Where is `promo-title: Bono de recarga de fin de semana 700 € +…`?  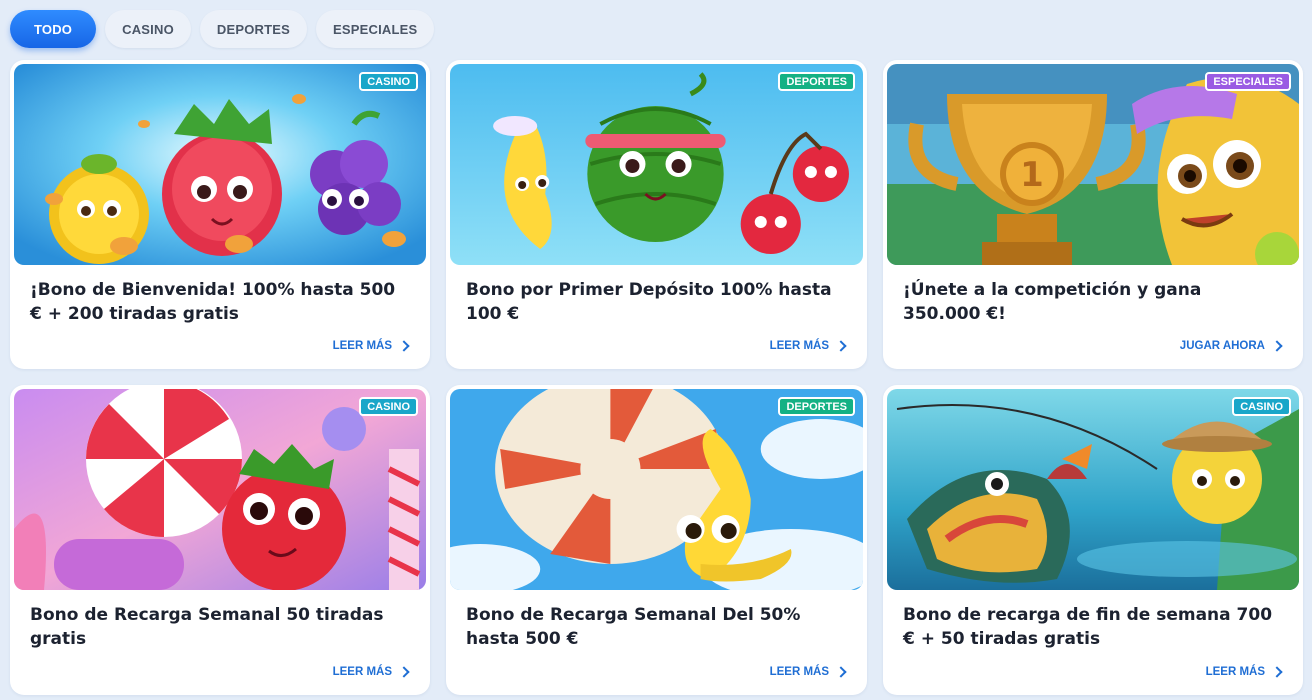 promo-title: Bono de recarga de fin de semana 700 € +… is located at coordinates (1088, 627).